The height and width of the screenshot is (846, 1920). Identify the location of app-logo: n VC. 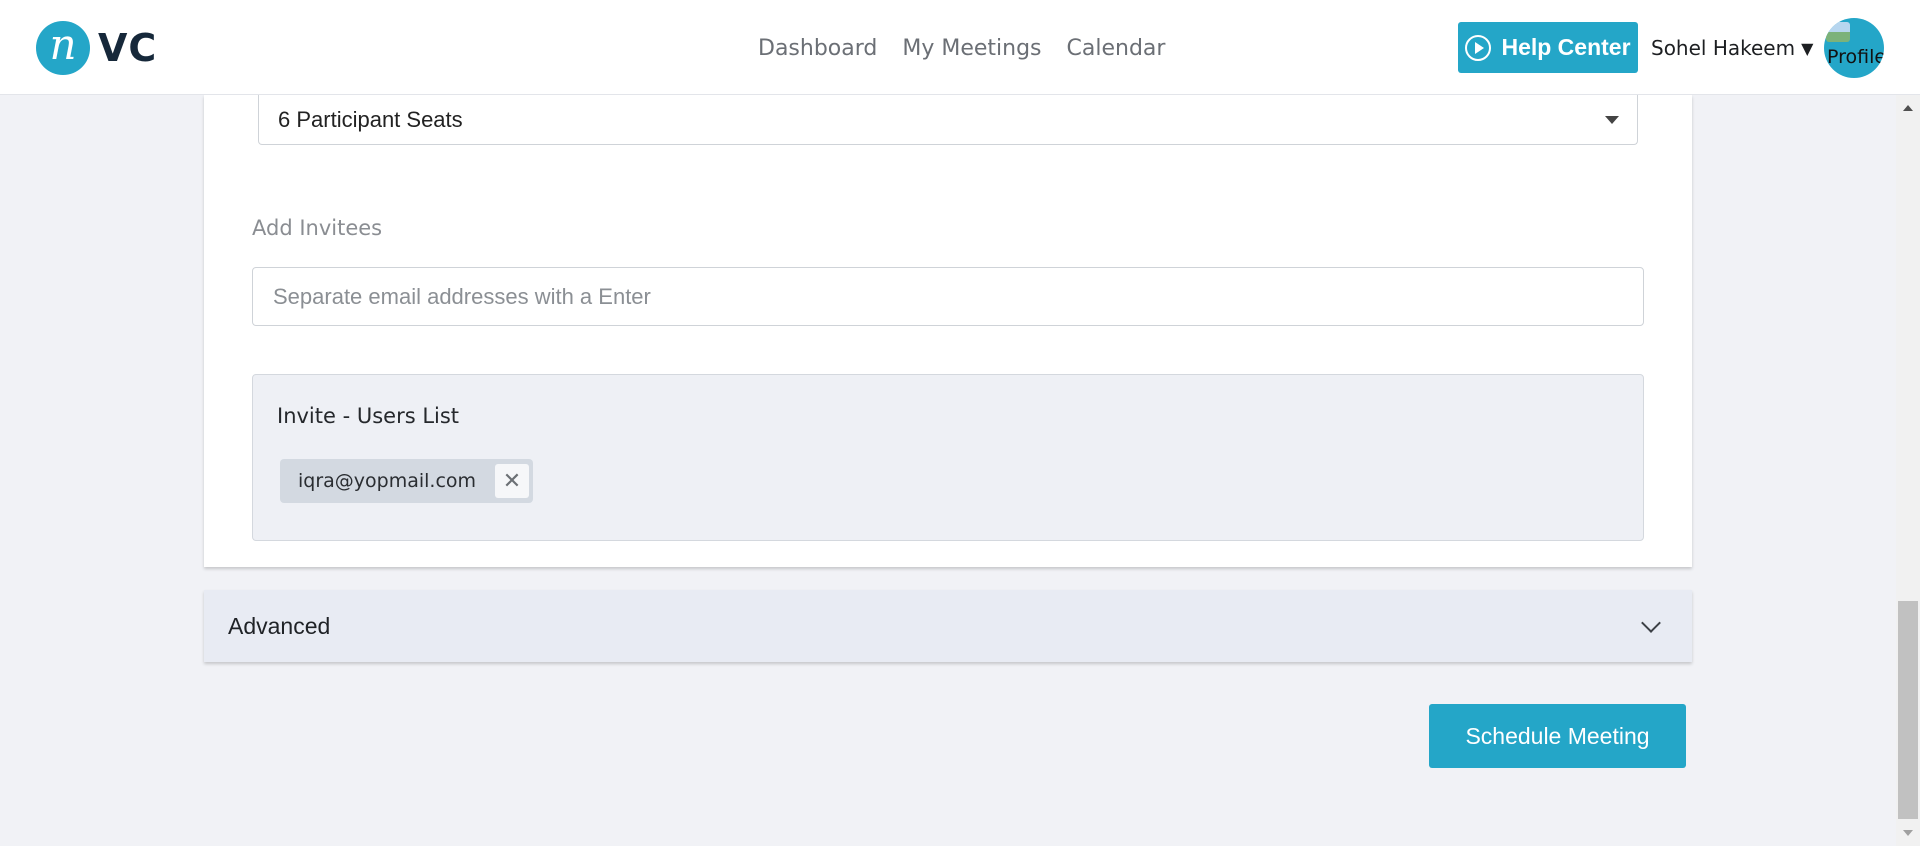
(96, 47).